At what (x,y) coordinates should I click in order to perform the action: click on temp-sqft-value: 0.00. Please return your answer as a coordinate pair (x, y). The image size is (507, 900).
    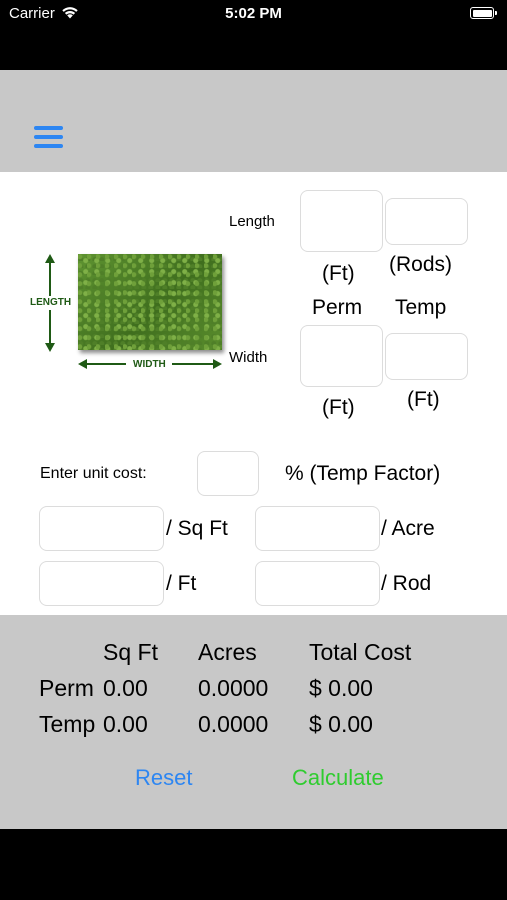
    Looking at the image, I should click on (125, 724).